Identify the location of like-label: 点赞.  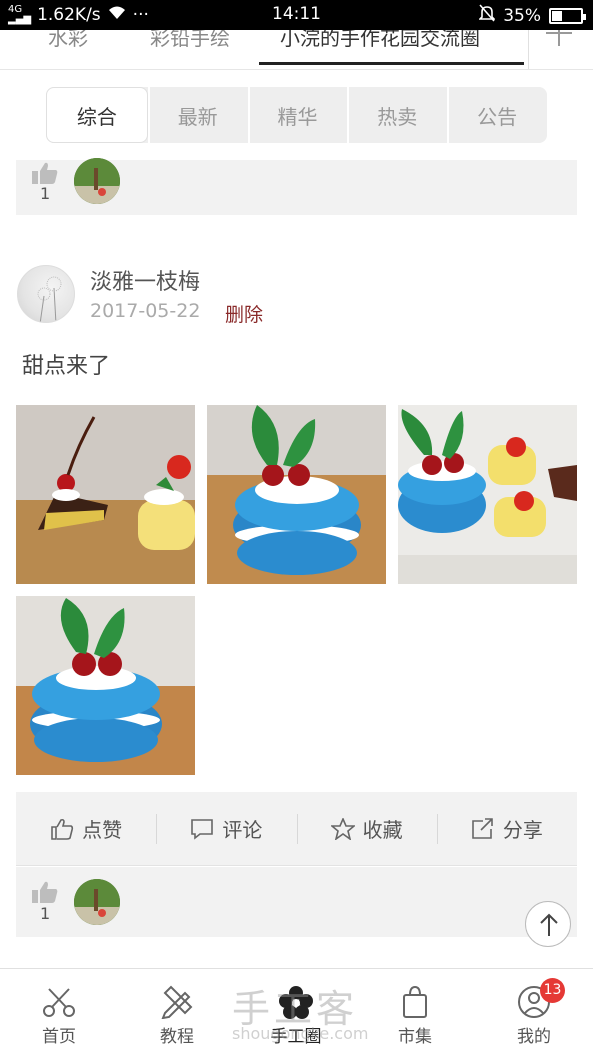
(102, 830).